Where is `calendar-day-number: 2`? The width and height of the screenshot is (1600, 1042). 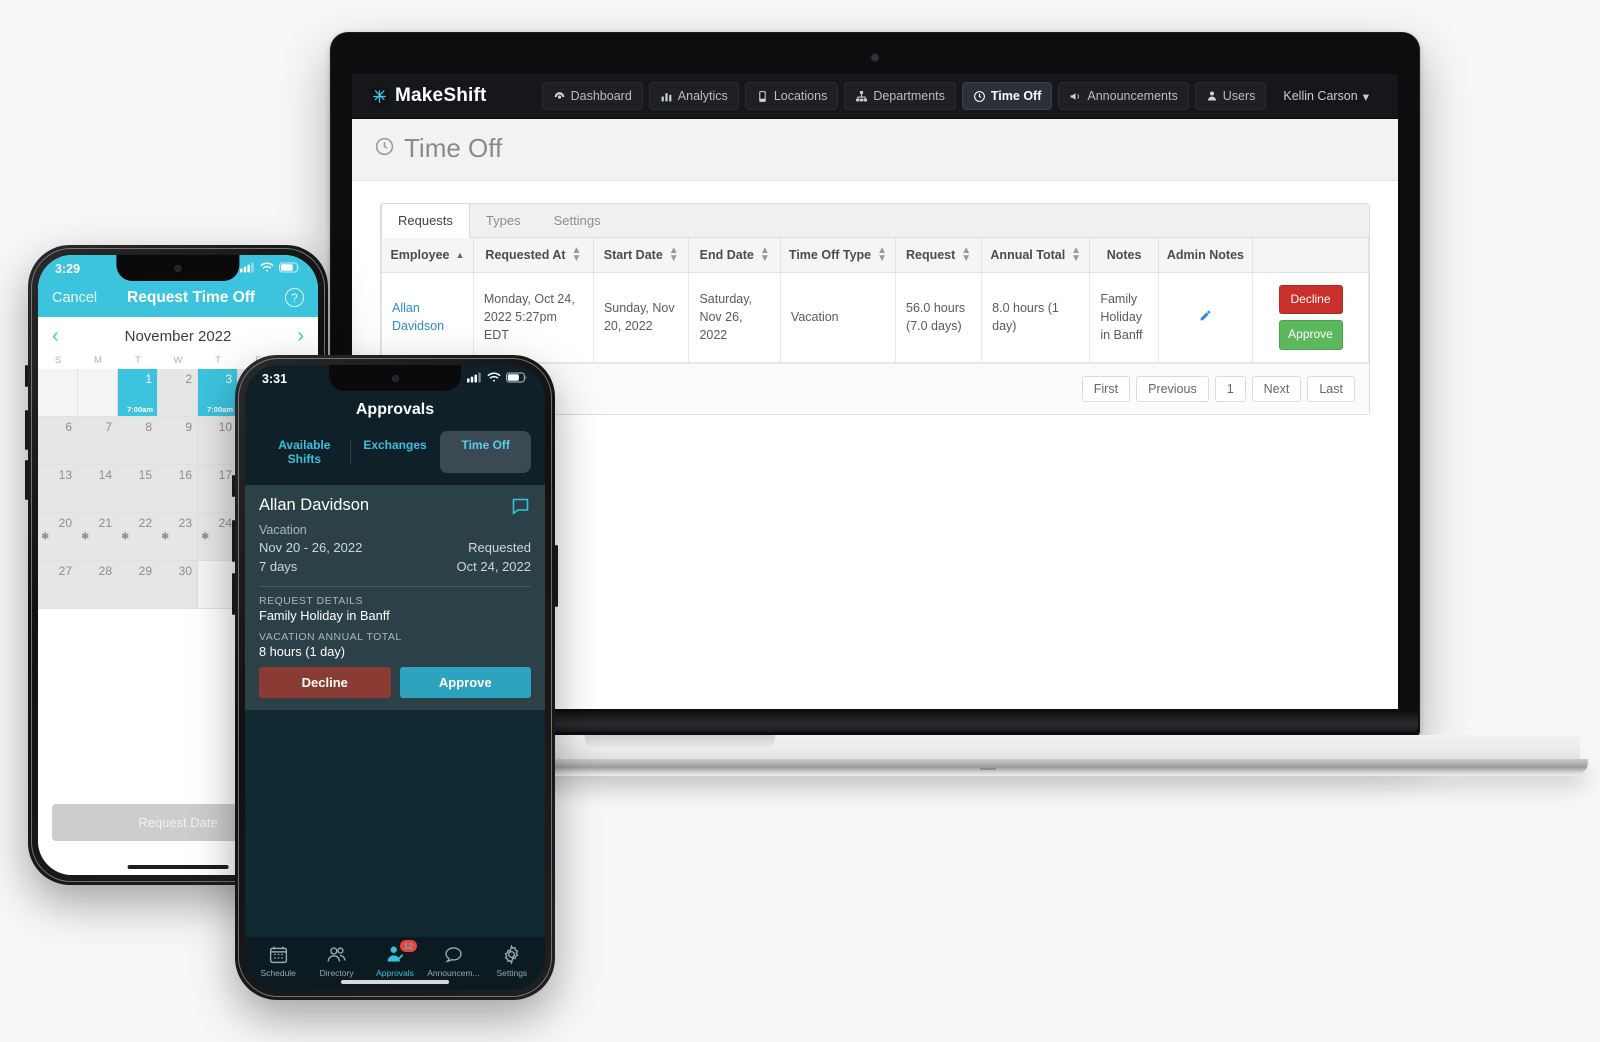 calendar-day-number: 2 is located at coordinates (188, 379).